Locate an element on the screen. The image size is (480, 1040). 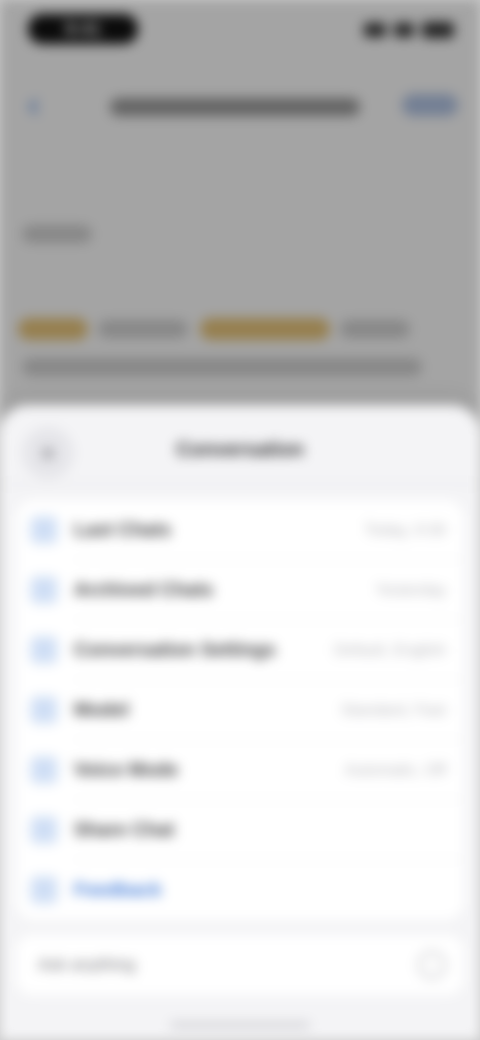
sheet-header: × Conversation is located at coordinates (240, 450).